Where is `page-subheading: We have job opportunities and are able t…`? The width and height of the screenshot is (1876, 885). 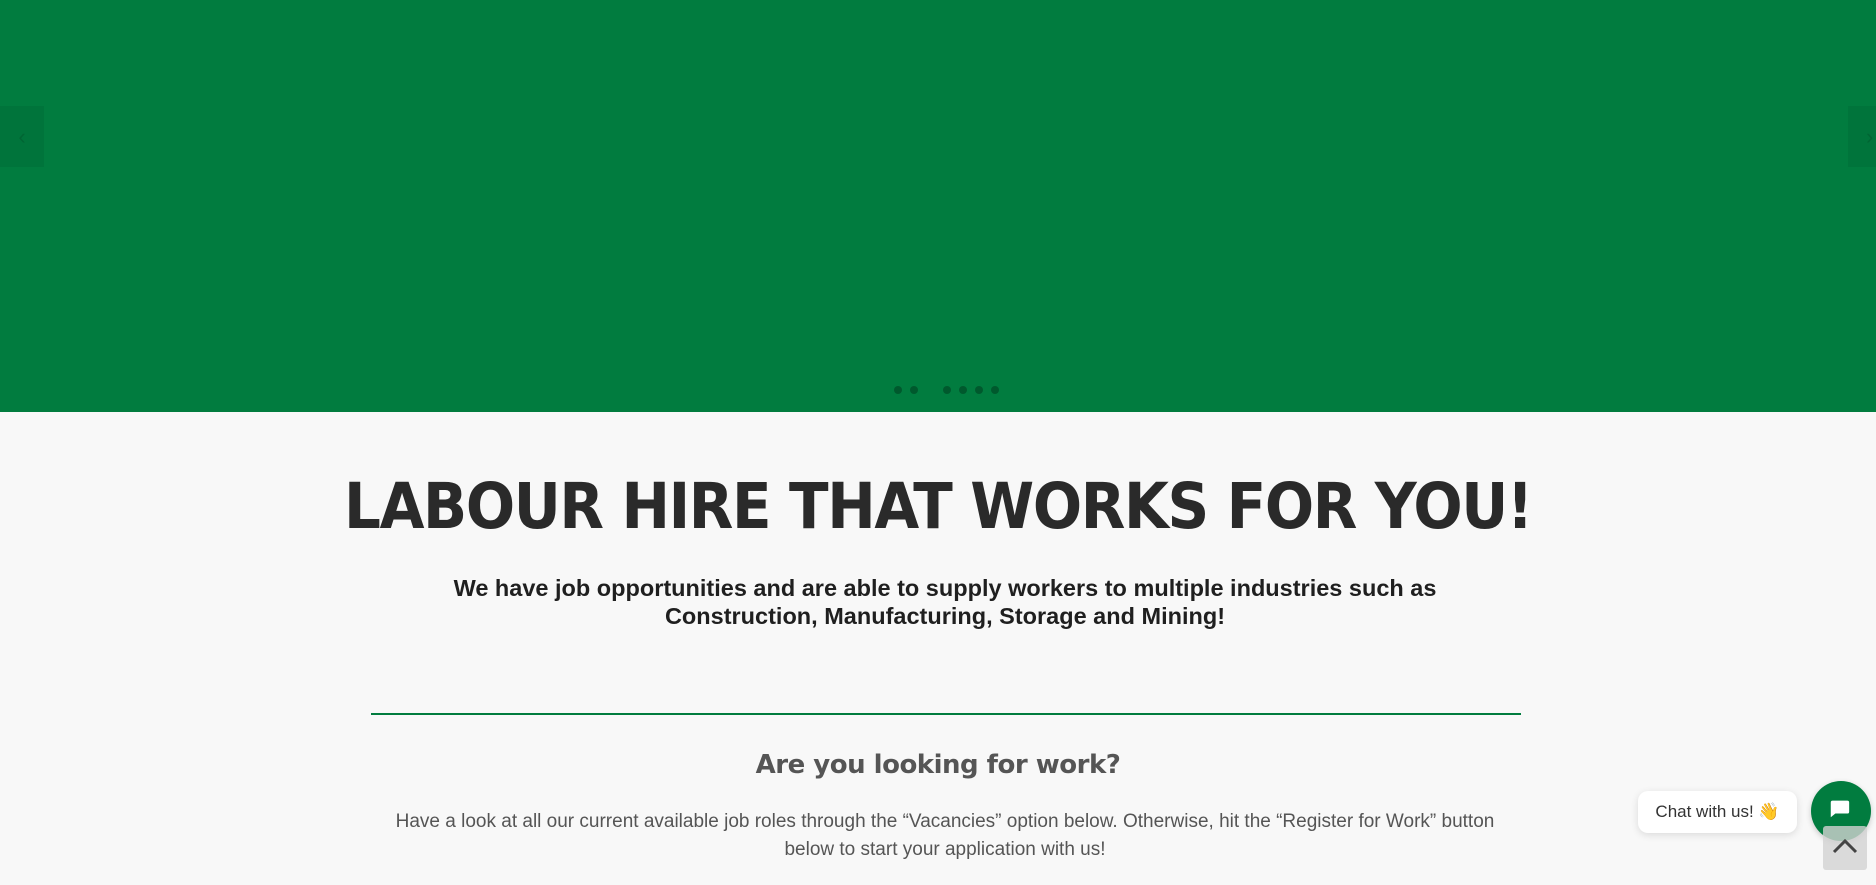 page-subheading: We have job opportunities and are able t… is located at coordinates (945, 602).